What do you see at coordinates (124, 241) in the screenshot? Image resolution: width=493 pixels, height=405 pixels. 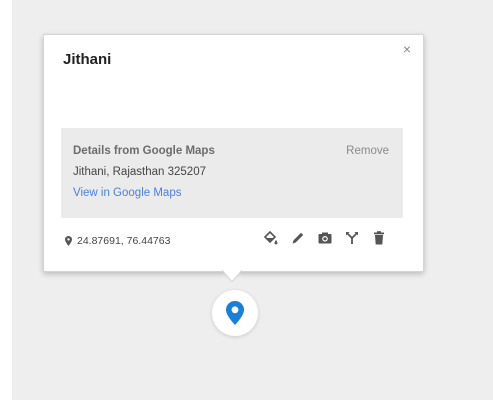 I see `coordinates-text: 24.87691, 76.44763` at bounding box center [124, 241].